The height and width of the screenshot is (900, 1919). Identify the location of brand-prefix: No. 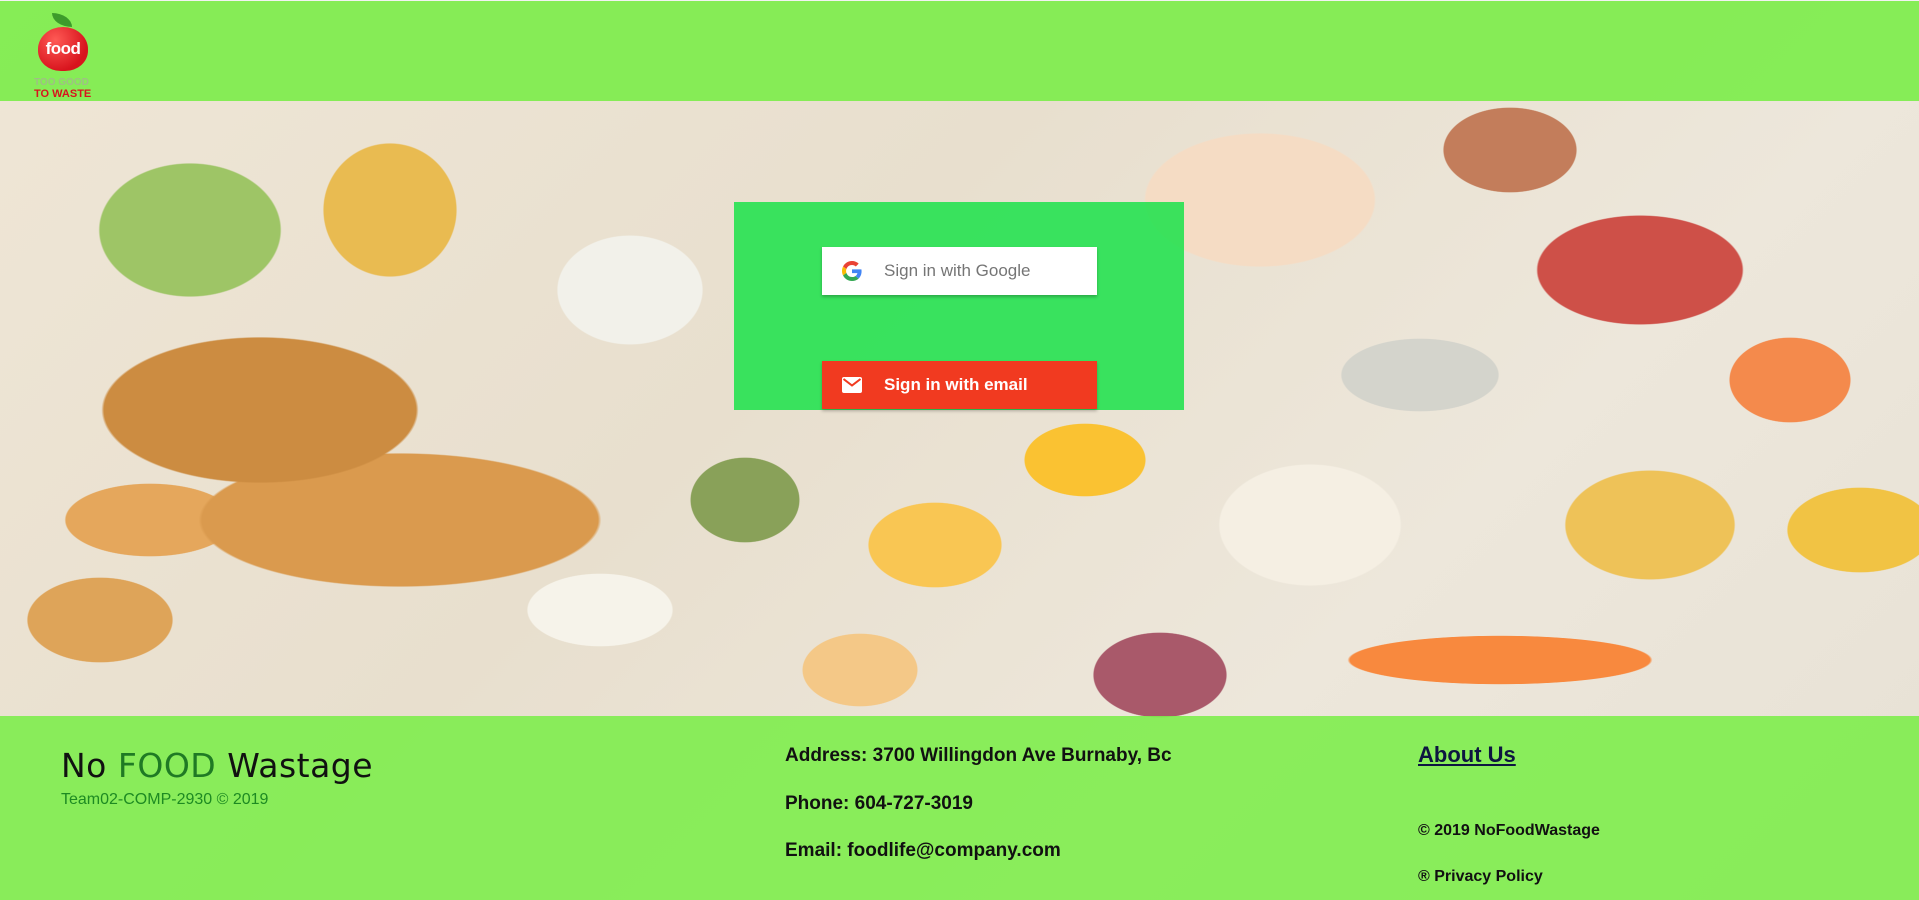
(89, 765).